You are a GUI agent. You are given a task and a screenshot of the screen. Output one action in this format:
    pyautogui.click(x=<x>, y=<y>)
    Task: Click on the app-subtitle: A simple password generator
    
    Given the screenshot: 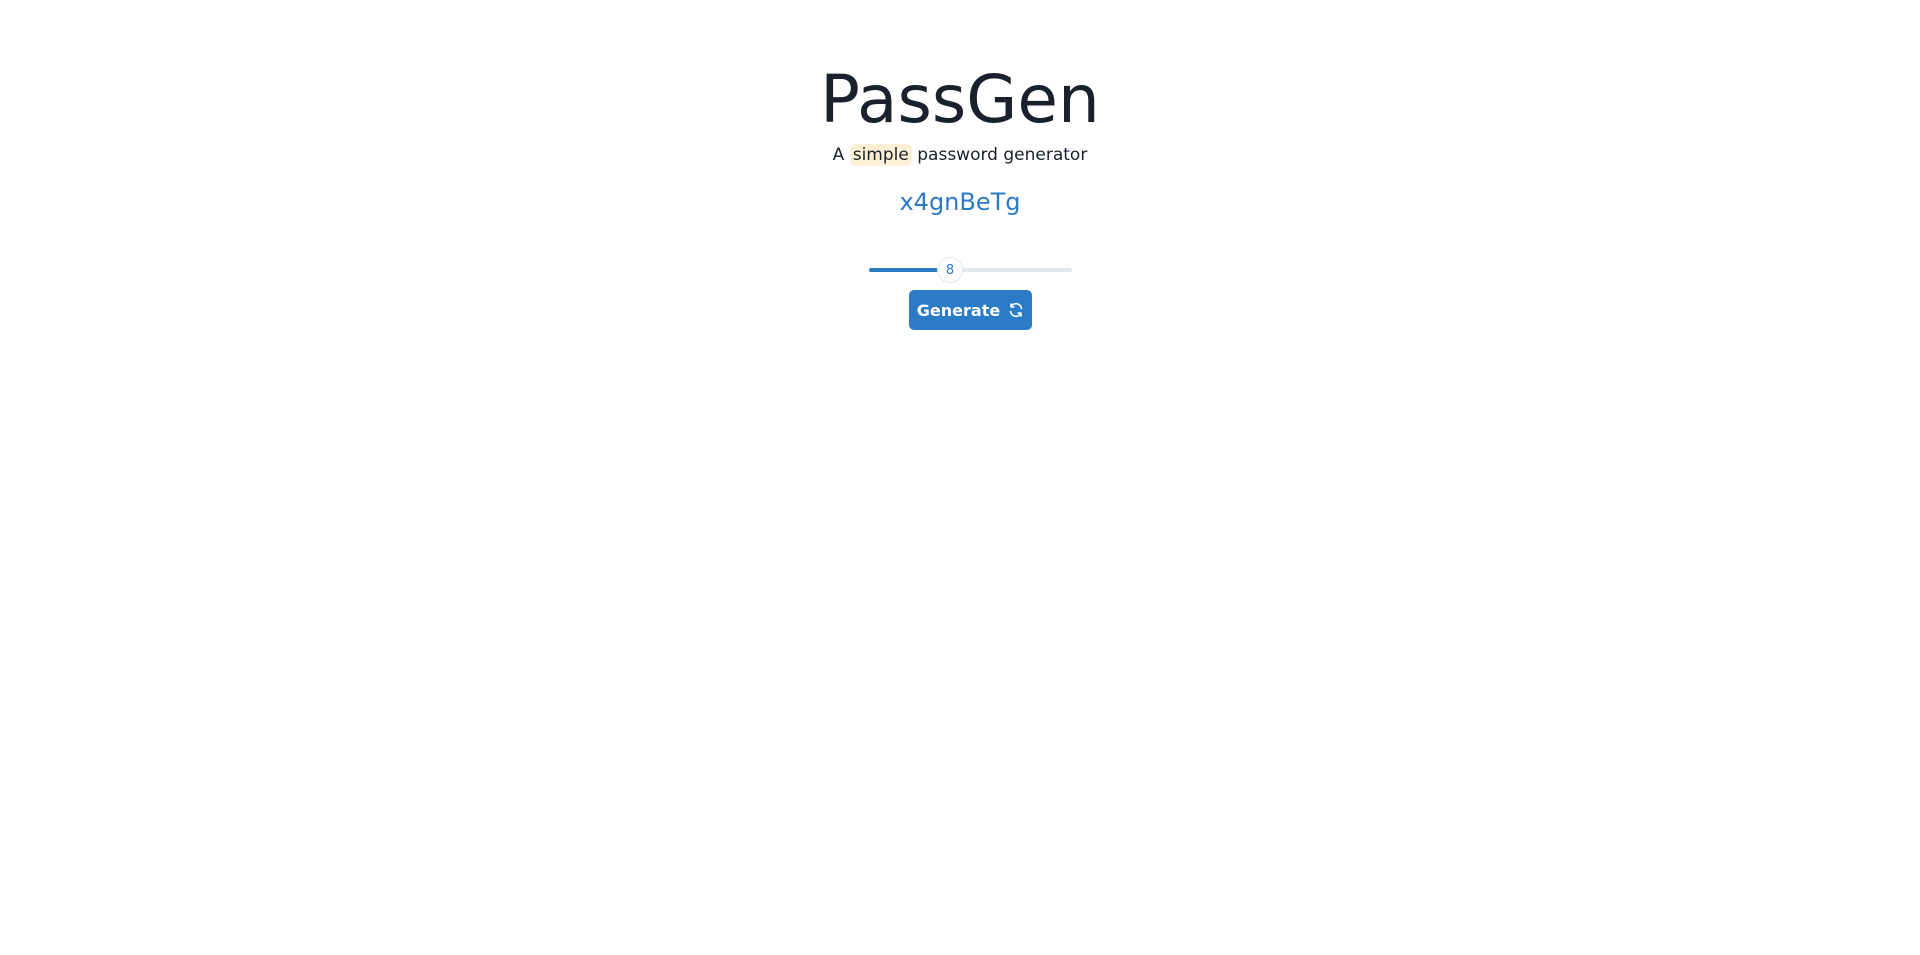 What is the action you would take?
    pyautogui.click(x=960, y=155)
    